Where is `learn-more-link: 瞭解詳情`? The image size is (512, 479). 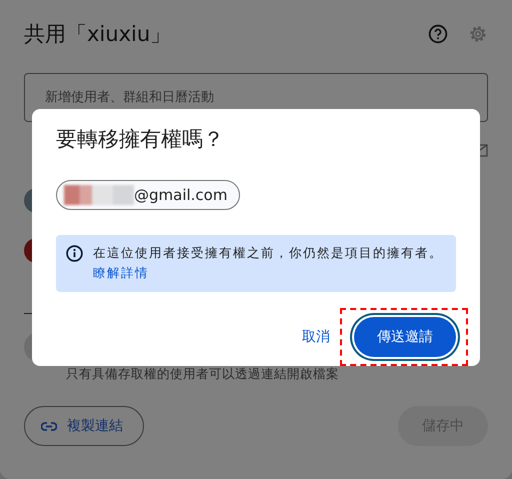 learn-more-link: 瞭解詳情 is located at coordinates (121, 273).